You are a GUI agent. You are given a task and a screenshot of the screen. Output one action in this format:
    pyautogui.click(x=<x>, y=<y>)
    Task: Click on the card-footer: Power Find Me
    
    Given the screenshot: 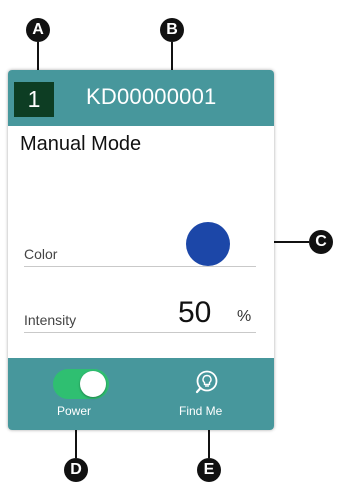 What is the action you would take?
    pyautogui.click(x=141, y=394)
    